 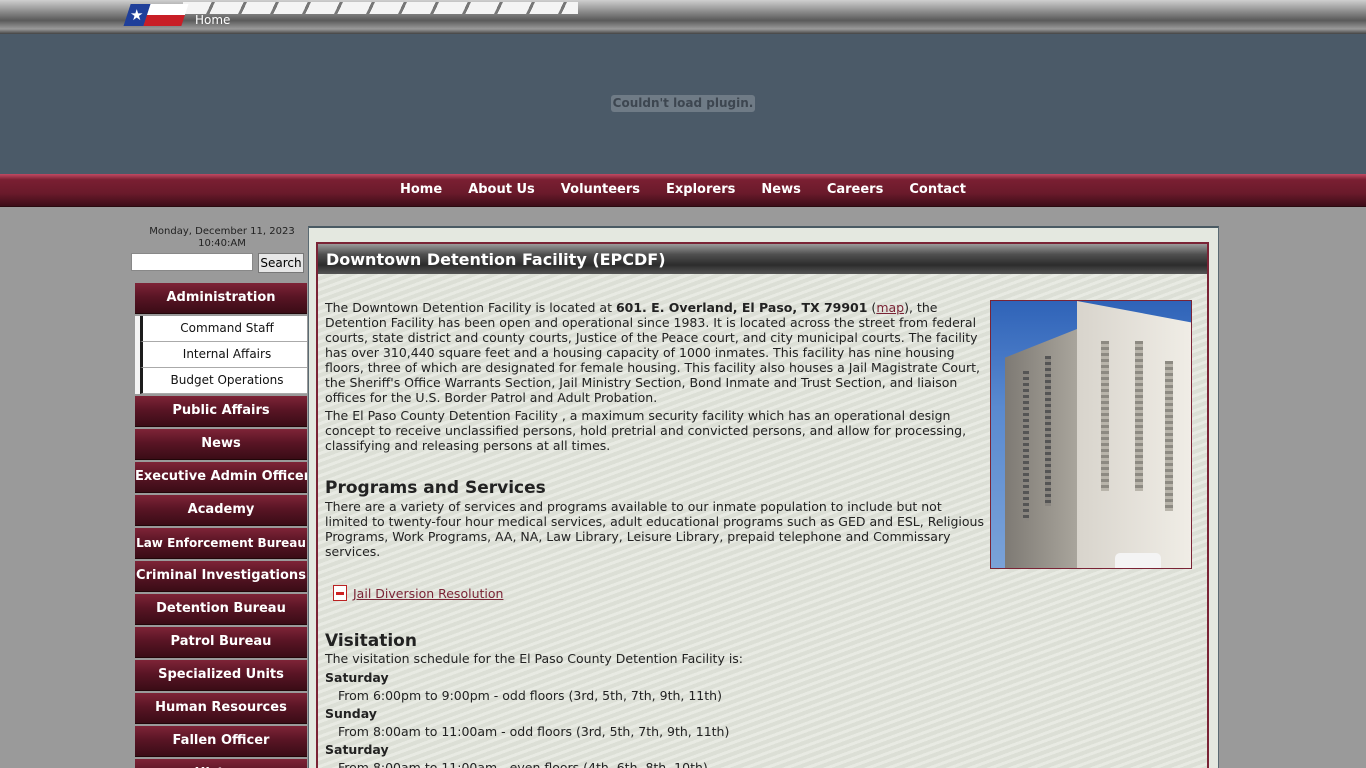 I want to click on schedule-day: Sunday, so click(x=351, y=713).